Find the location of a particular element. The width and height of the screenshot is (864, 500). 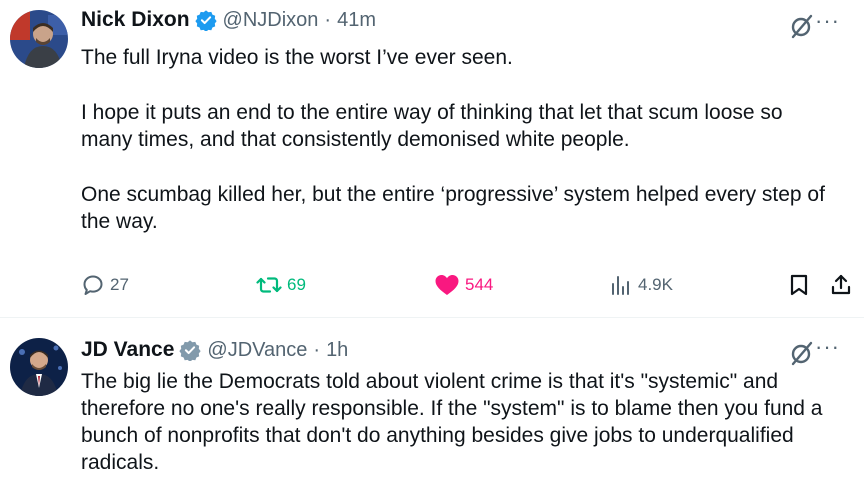

share-icon is located at coordinates (841, 284).